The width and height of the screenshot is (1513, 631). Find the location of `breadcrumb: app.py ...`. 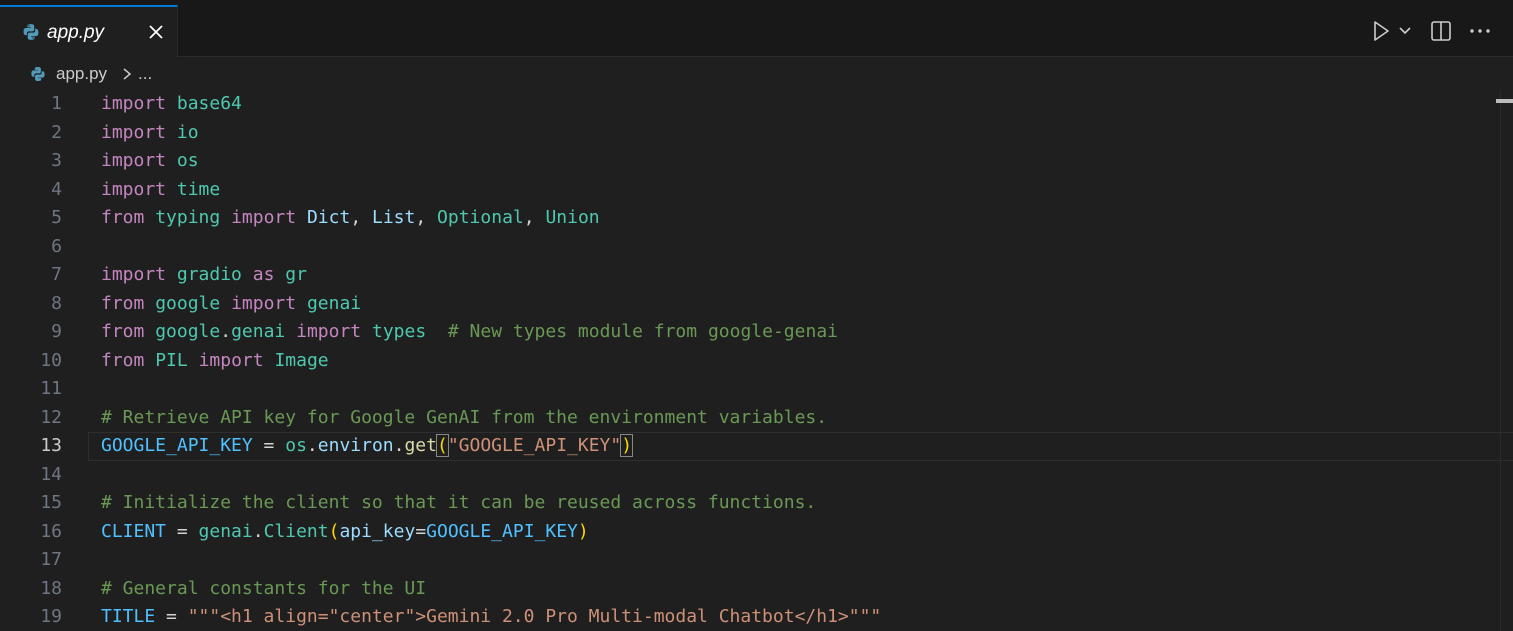

breadcrumb: app.py ... is located at coordinates (750, 74).